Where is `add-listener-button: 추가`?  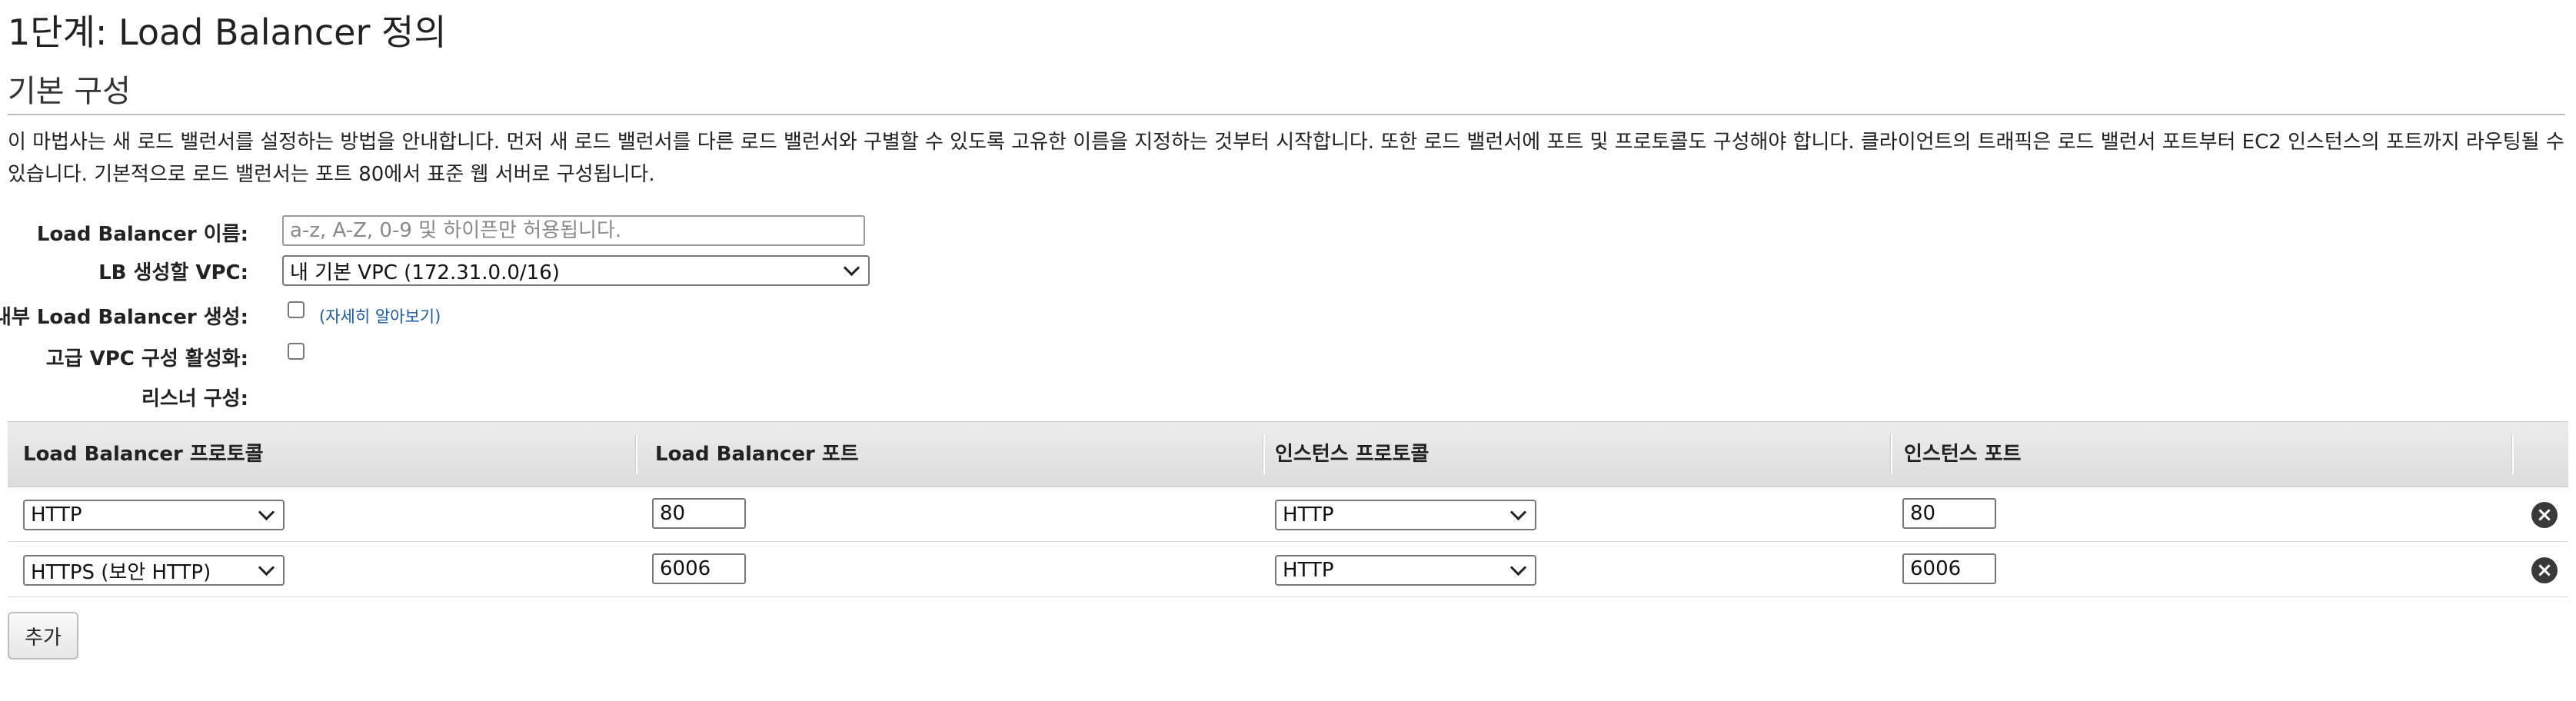
add-listener-button: 추가 is located at coordinates (43, 635).